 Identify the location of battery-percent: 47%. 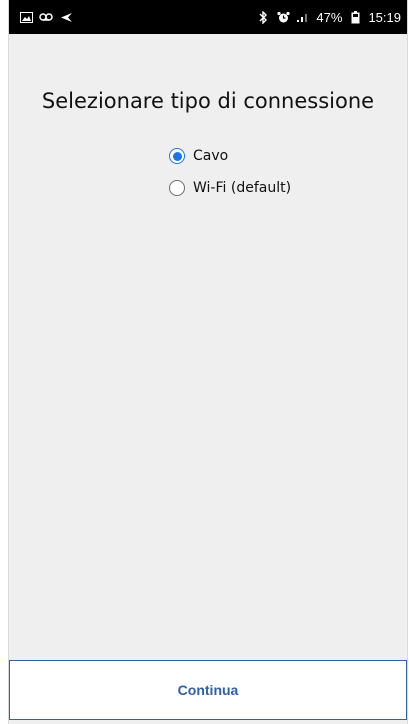
(329, 17).